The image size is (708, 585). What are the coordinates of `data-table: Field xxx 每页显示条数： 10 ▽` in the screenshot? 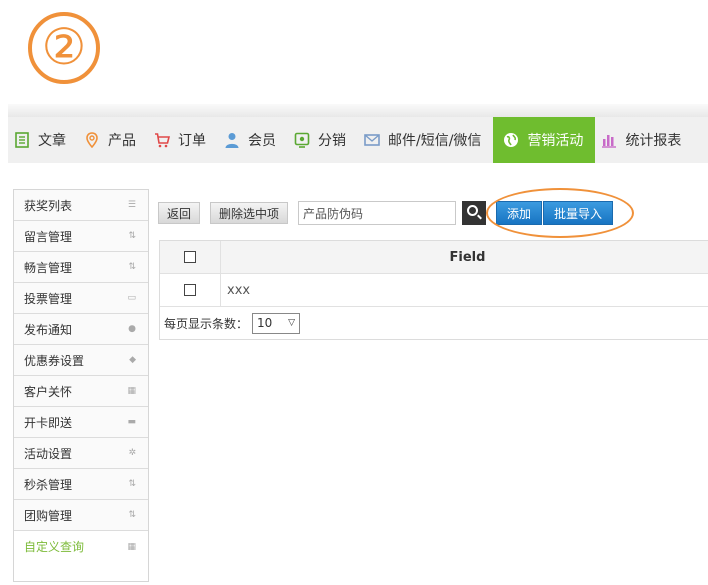 It's located at (433, 290).